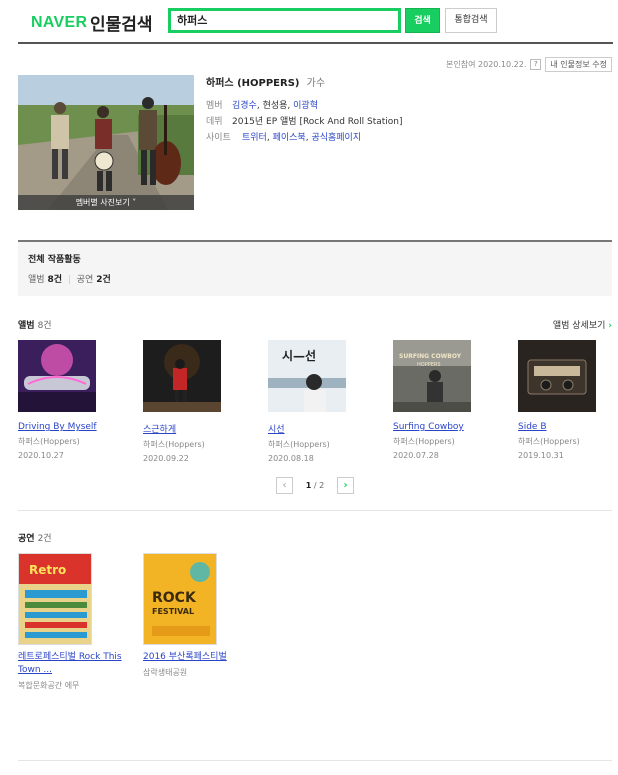  What do you see at coordinates (486, 64) in the screenshot?
I see `update-date: 본인참여 2020.10.22.` at bounding box center [486, 64].